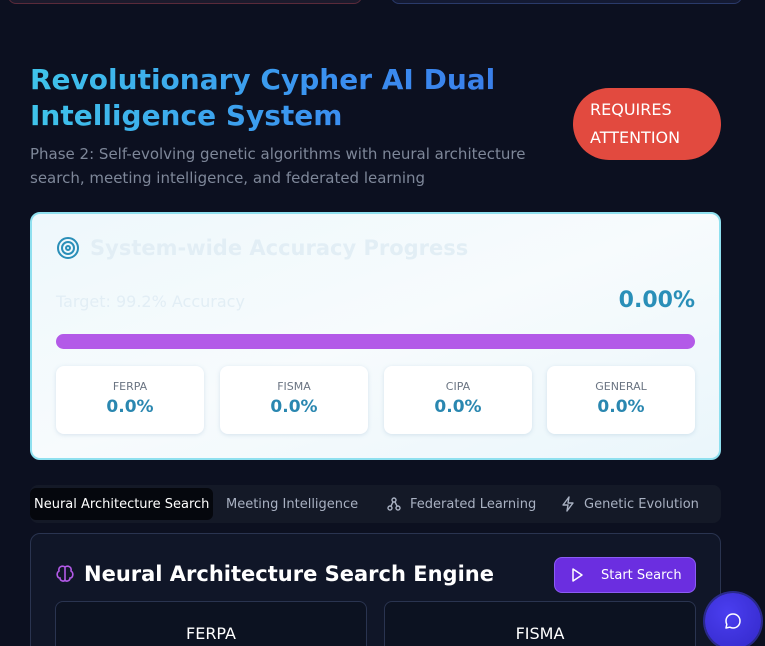  I want to click on stat-card-fisma: FISMA 0.0%, so click(294, 400).